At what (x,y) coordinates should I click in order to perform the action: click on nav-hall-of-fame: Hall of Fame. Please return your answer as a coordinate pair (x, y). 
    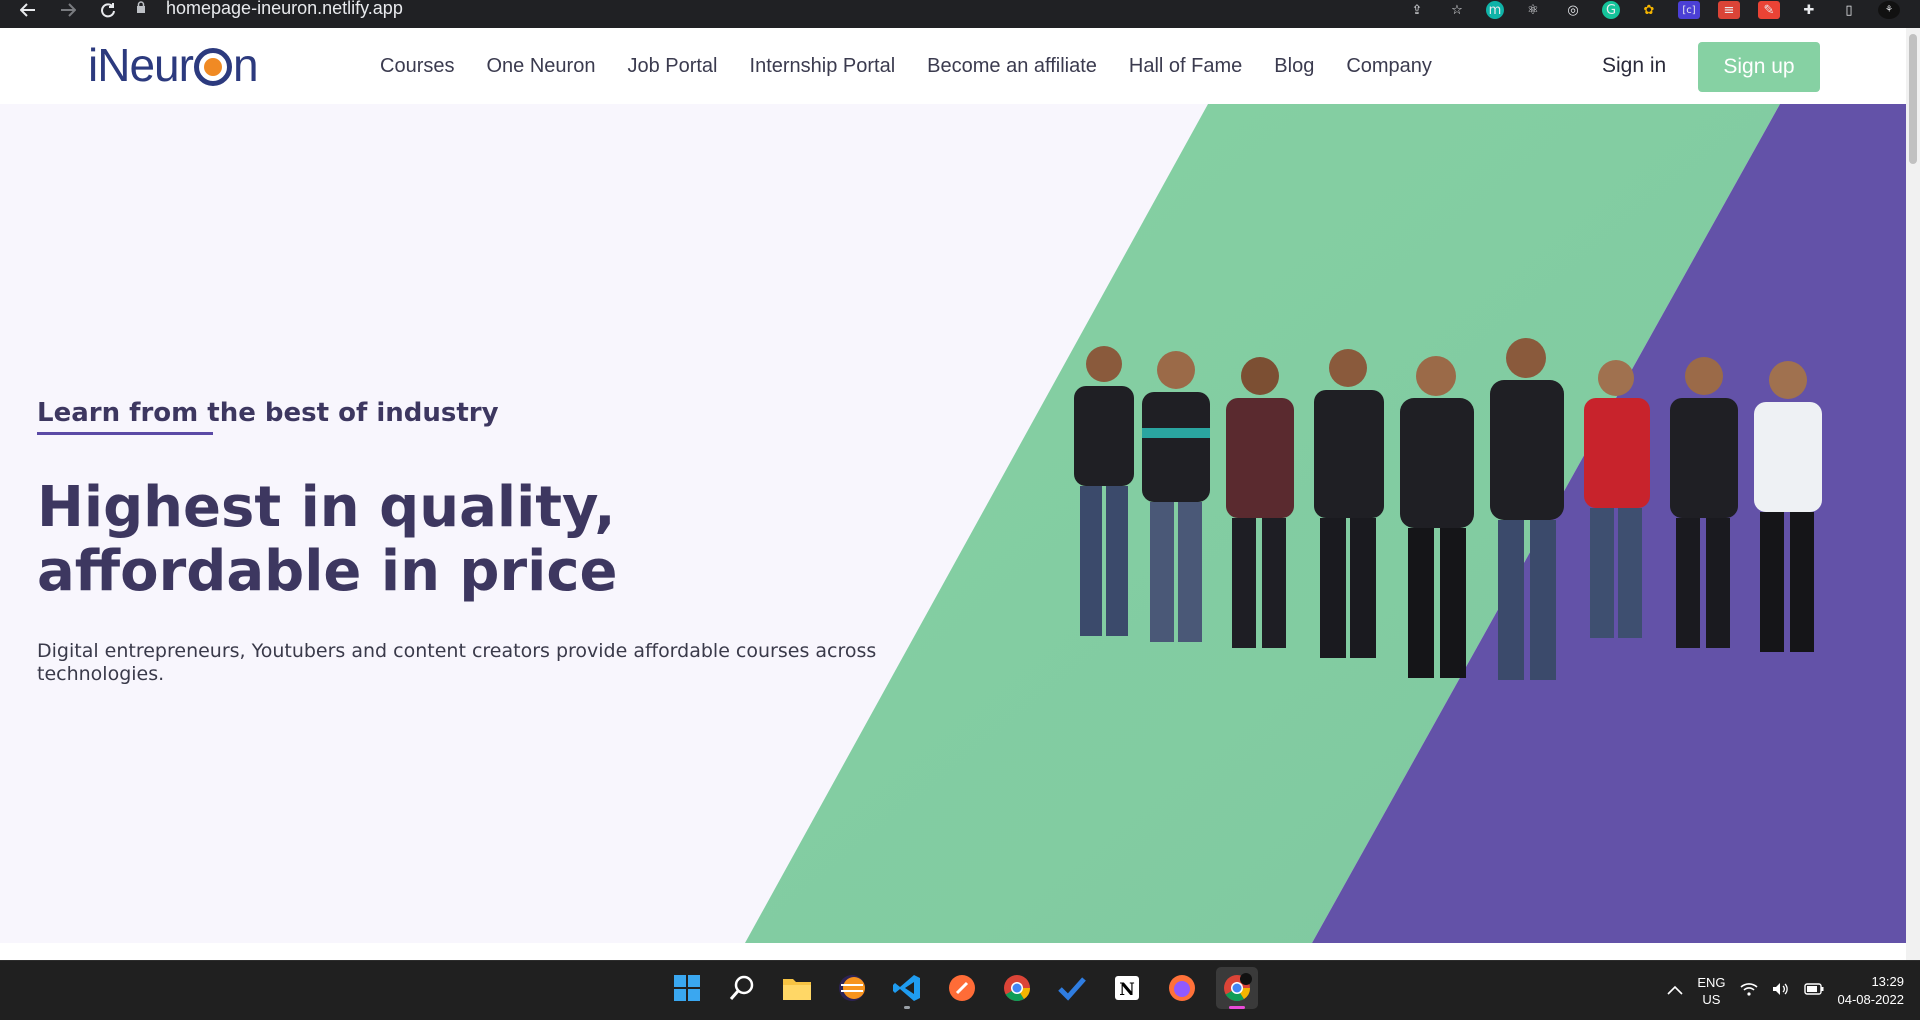
    Looking at the image, I should click on (1185, 66).